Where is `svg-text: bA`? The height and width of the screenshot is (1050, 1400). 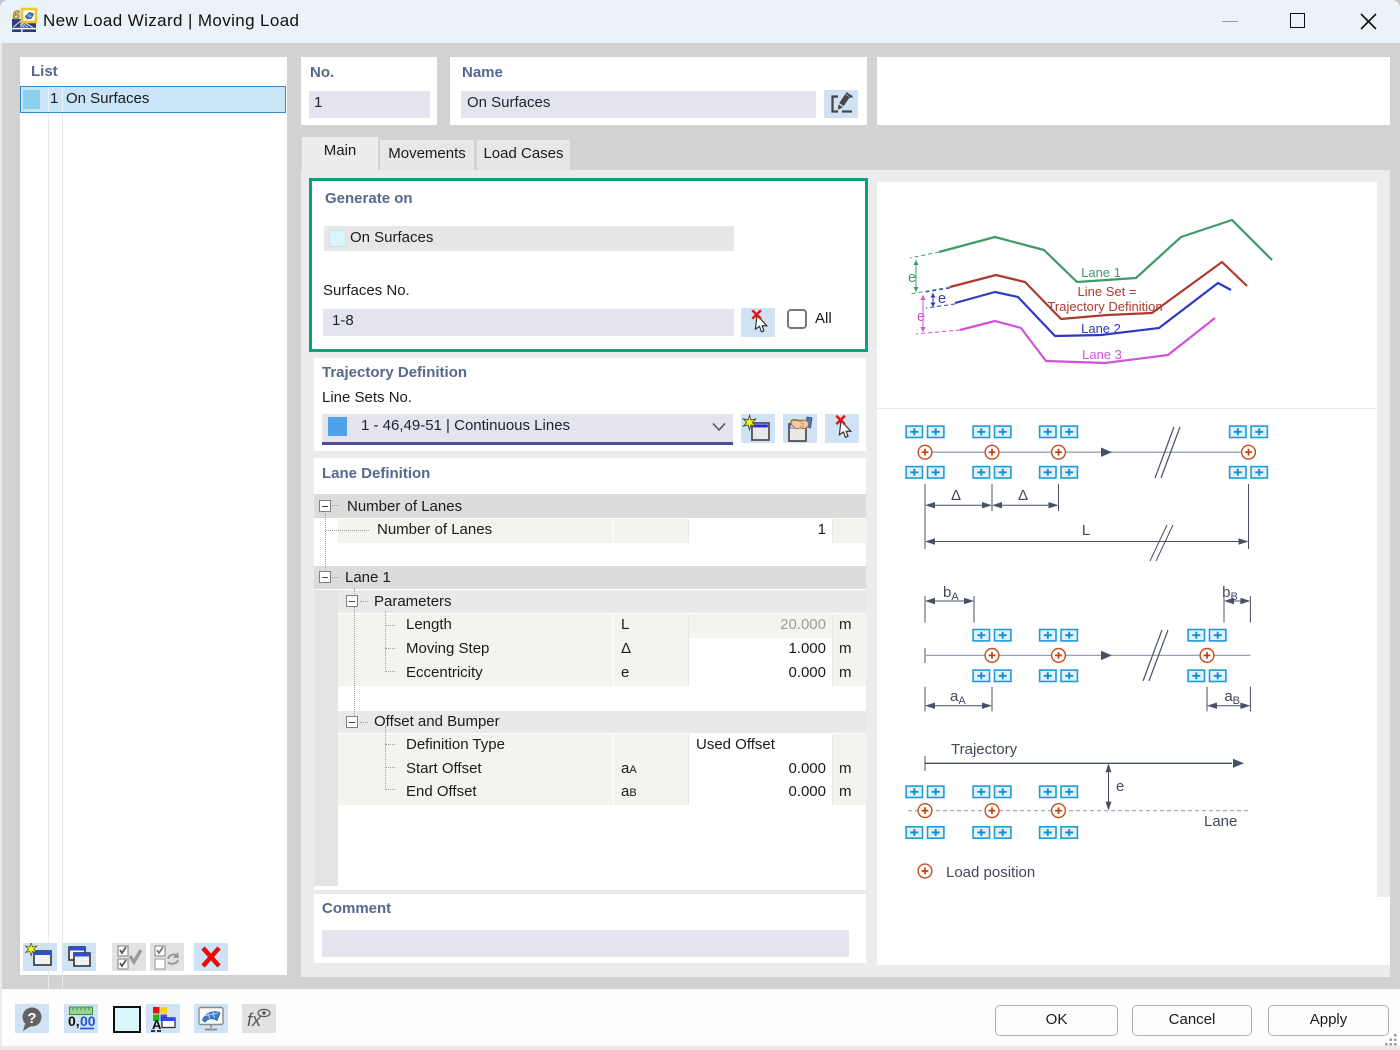
svg-text: bA is located at coordinates (951, 593).